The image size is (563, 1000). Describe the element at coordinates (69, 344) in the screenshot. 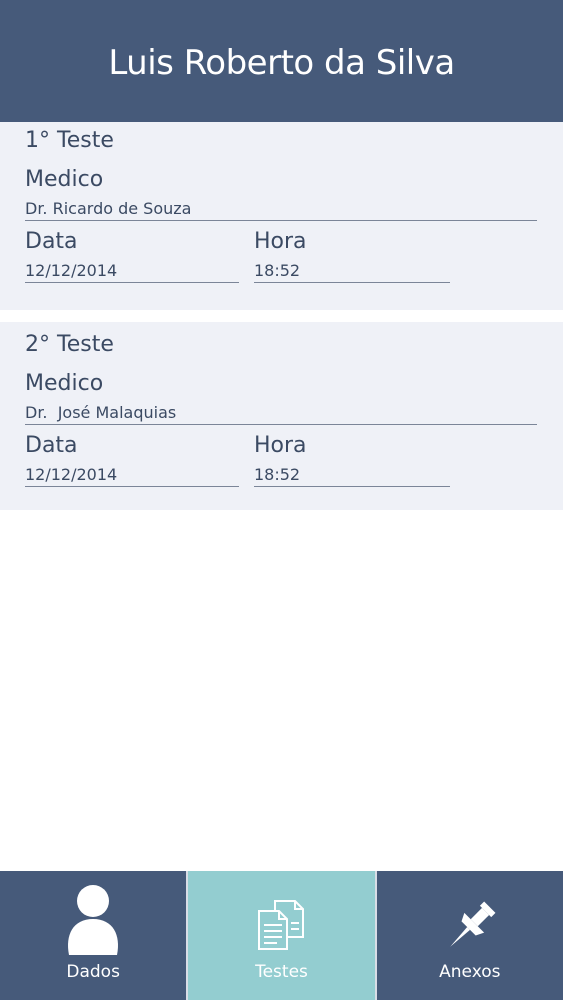

I see `test-title: 2° Teste` at that location.